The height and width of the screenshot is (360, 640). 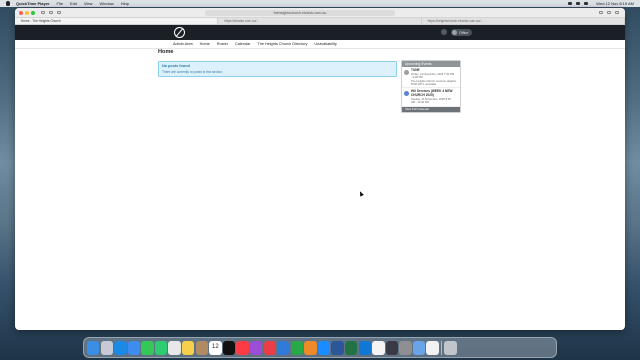 I want to click on dock-separator, so click(x=442, y=347).